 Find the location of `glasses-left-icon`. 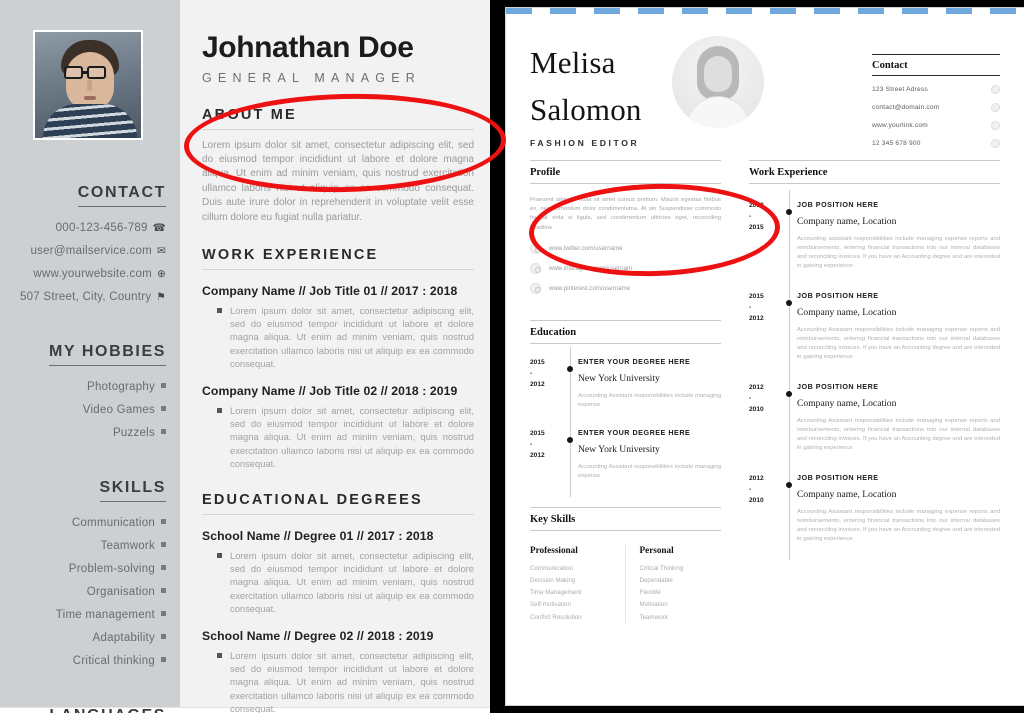

glasses-left-icon is located at coordinates (73, 72).